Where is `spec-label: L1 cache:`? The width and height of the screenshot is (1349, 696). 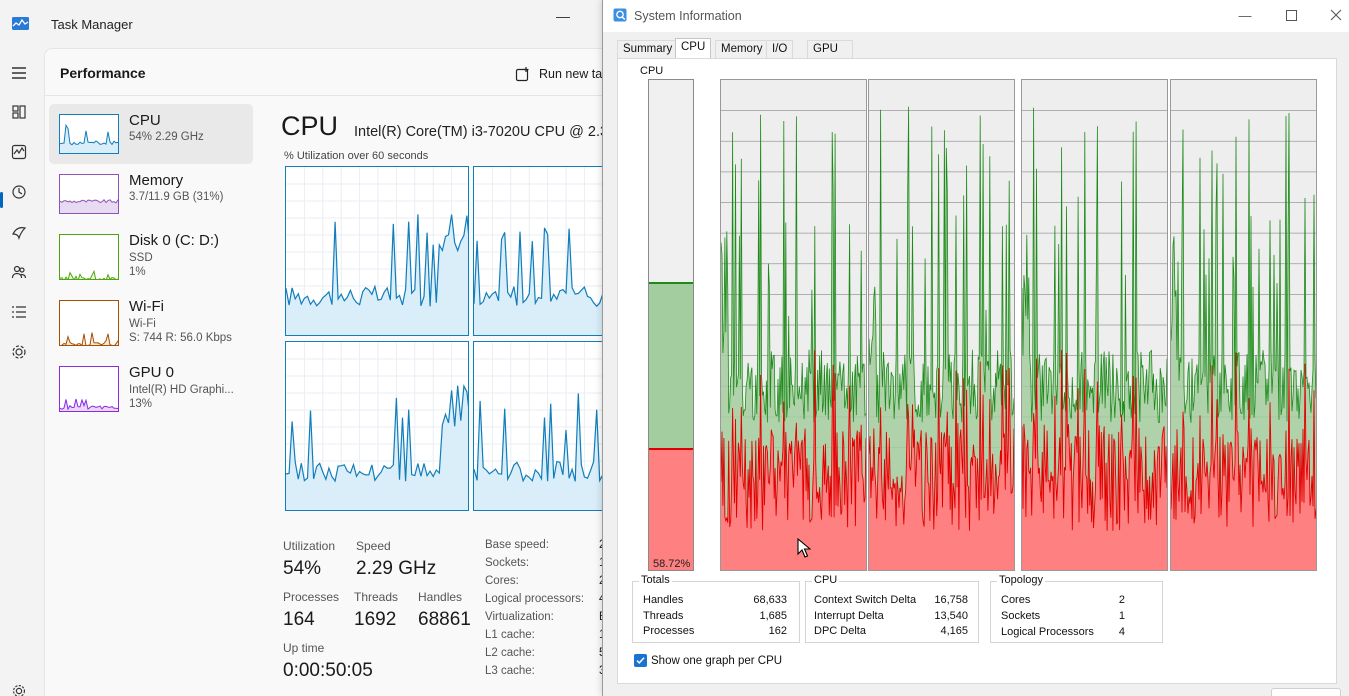
spec-label: L1 cache: is located at coordinates (510, 635).